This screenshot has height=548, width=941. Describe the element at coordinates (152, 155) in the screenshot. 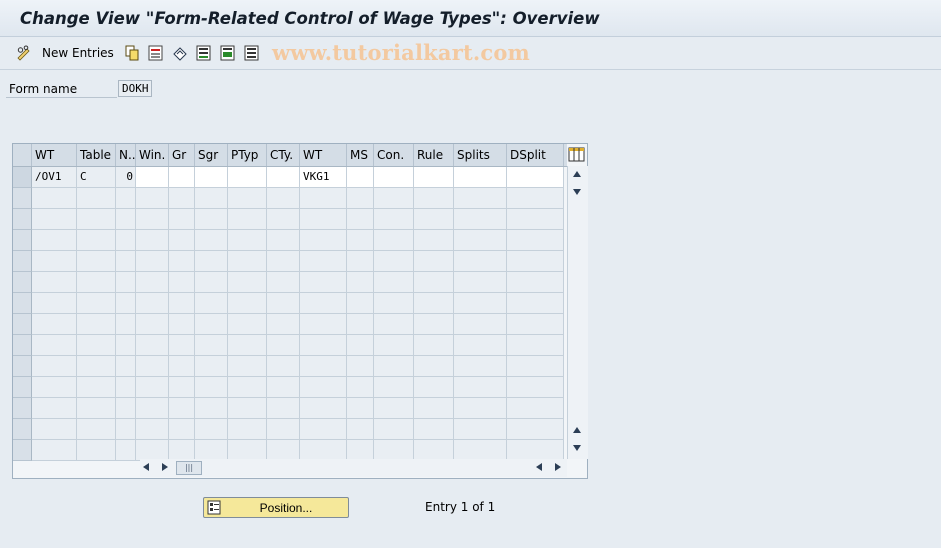

I see `column-header: Win.` at that location.